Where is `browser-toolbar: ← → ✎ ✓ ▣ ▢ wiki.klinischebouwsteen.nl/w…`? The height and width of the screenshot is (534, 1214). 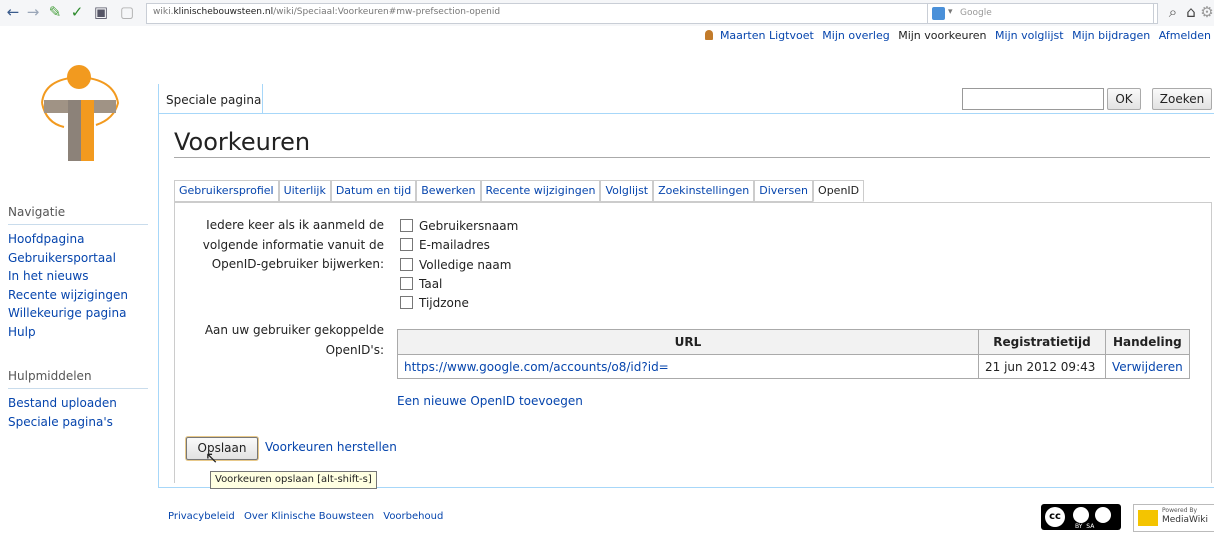 browser-toolbar: ← → ✎ ✓ ▣ ▢ wiki.klinischebouwsteen.nl/w… is located at coordinates (607, 13).